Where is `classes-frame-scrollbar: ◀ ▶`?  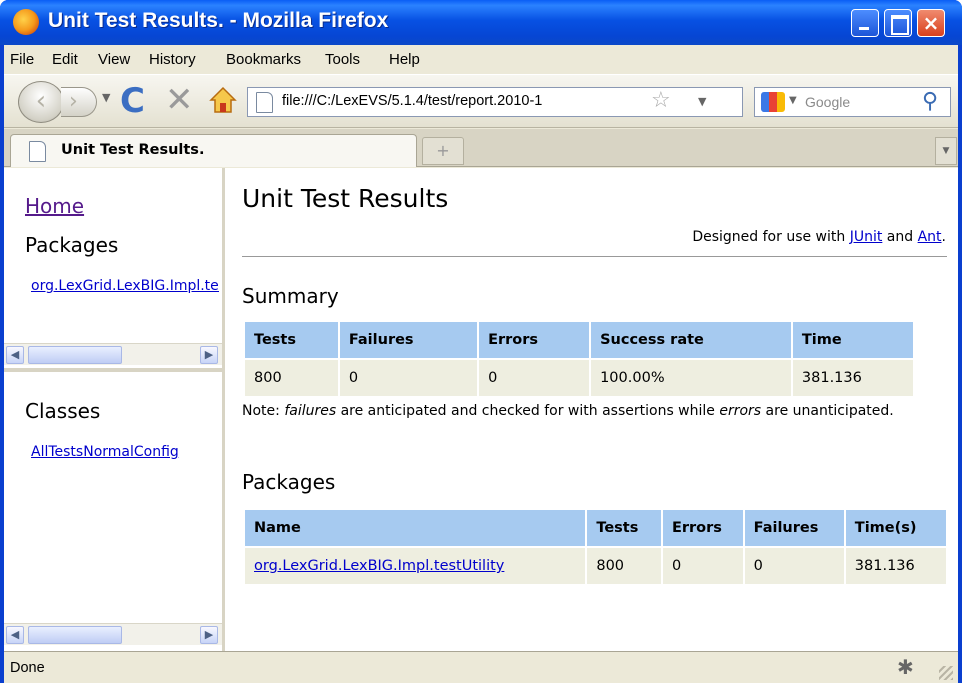
classes-frame-scrollbar: ◀ ▶ is located at coordinates (113, 634).